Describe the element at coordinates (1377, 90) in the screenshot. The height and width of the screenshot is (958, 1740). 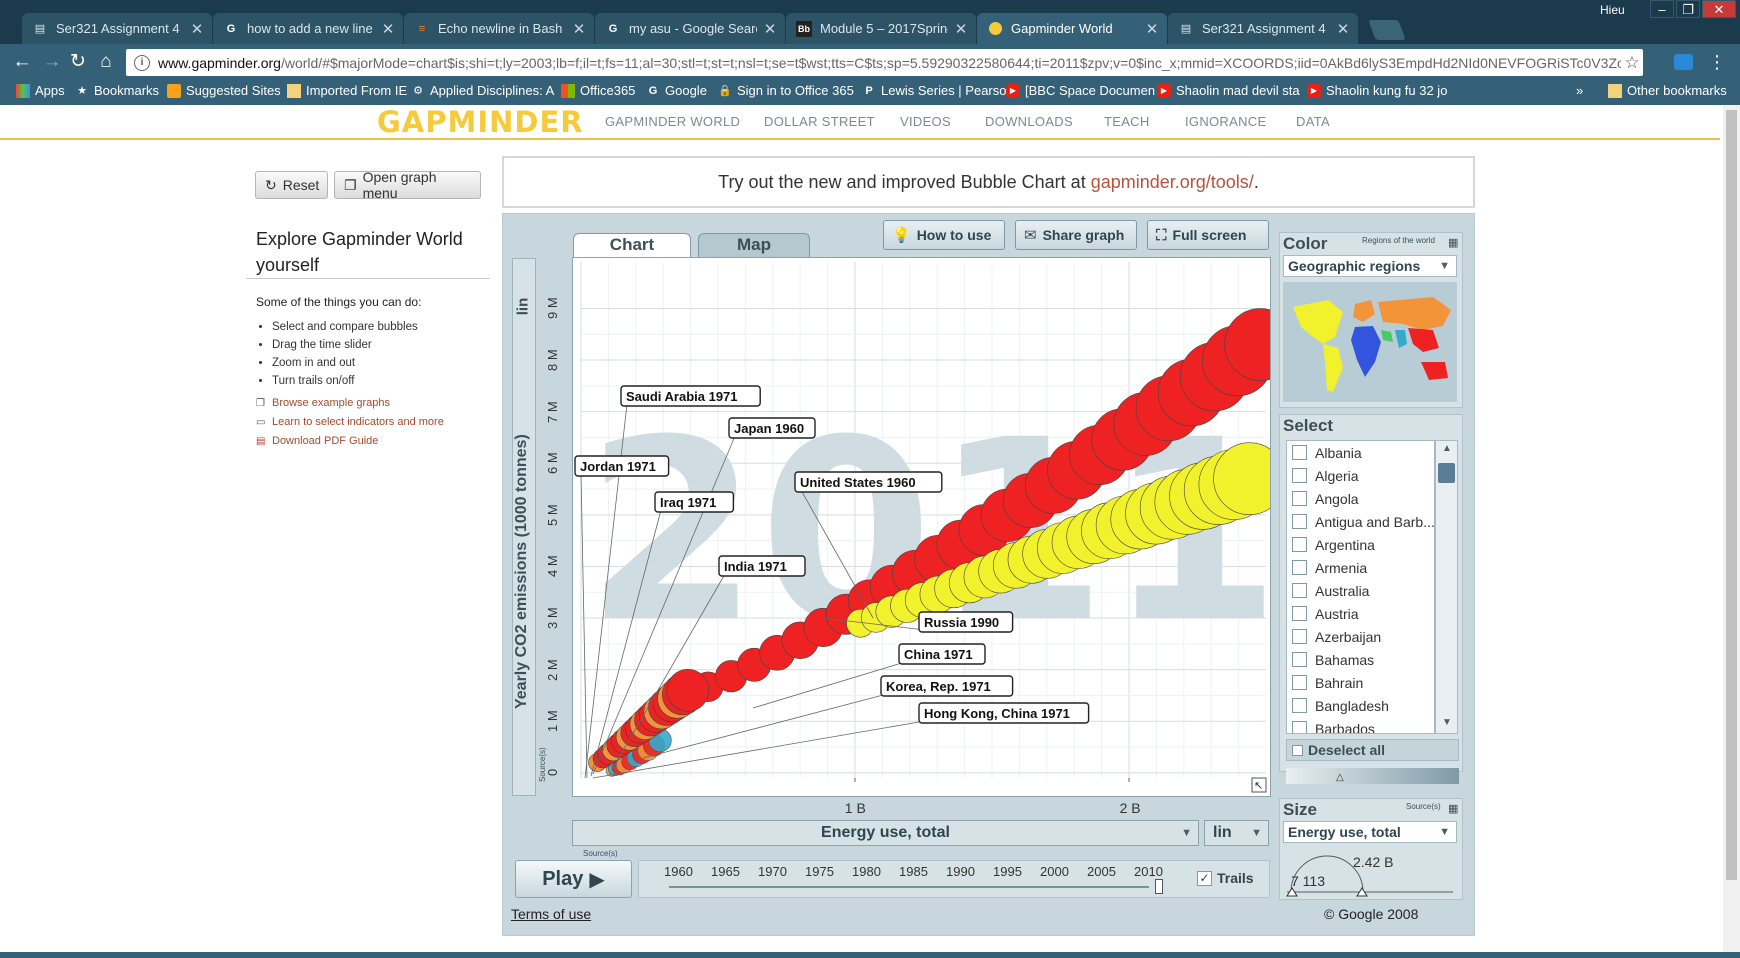
I see `bookmark-shaolin-kungfu: ▶ Shaolin kung fu 32 jo` at that location.